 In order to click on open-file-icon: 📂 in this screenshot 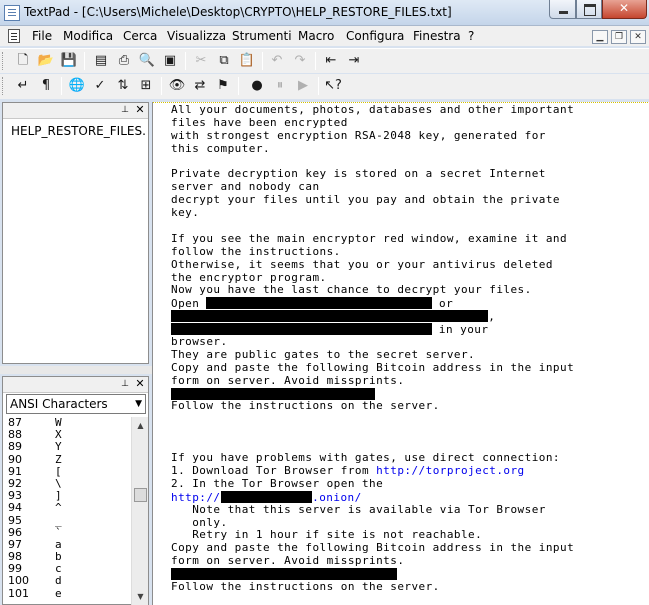, I will do `click(46, 61)`.